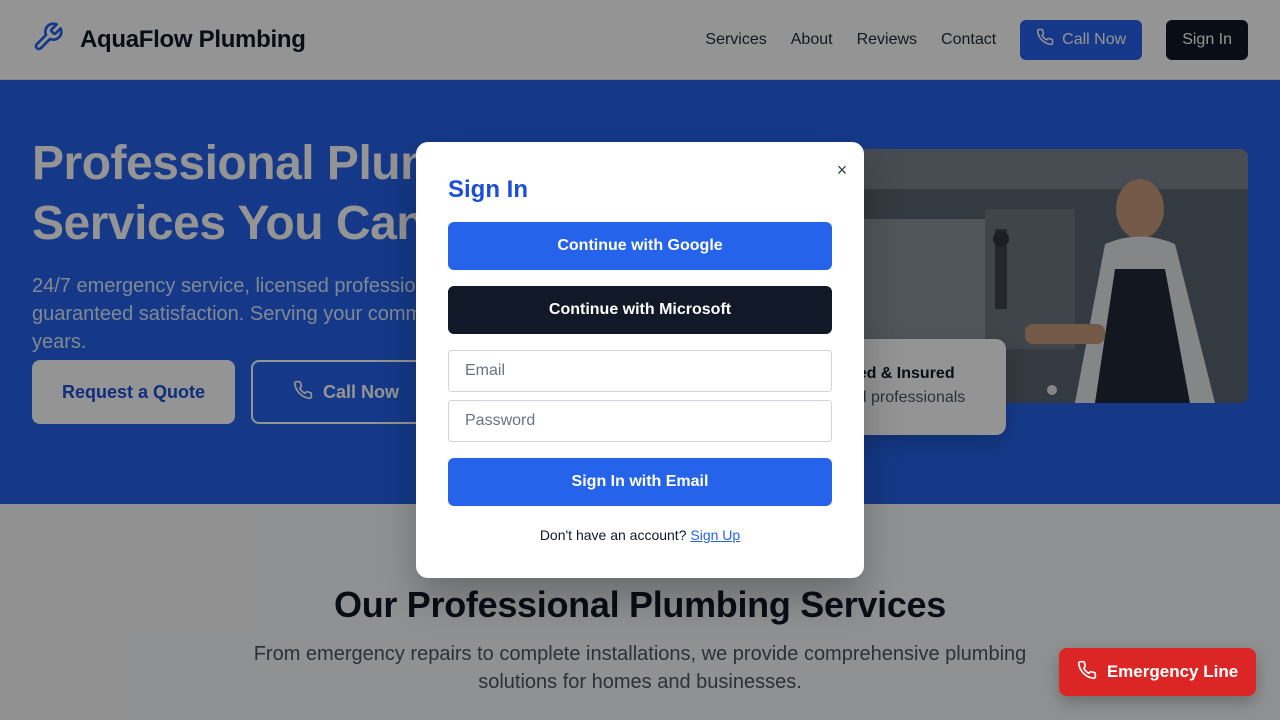 The width and height of the screenshot is (1280, 720). I want to click on signup-link: Sign Up, so click(715, 535).